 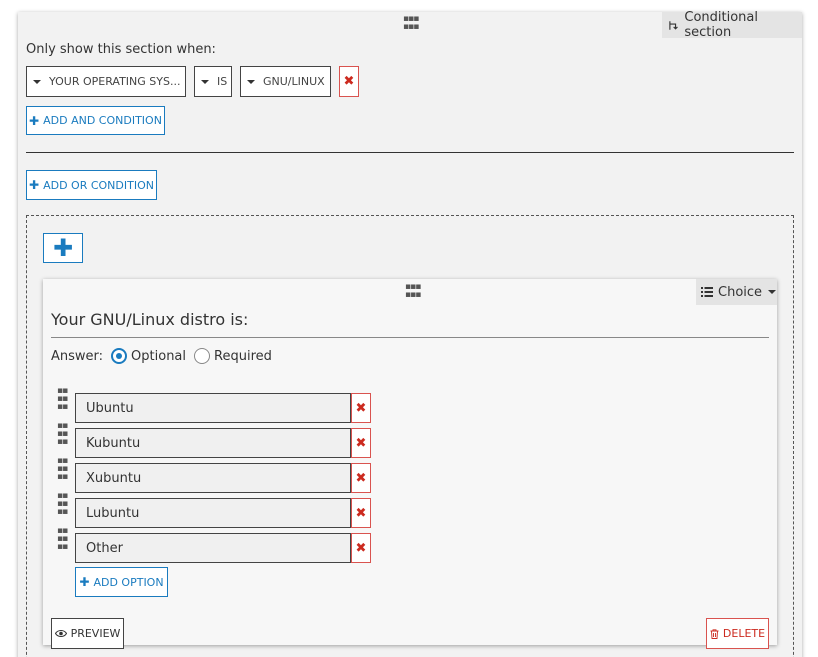 I want to click on add-and-condition-label: ADD AND CONDITION, so click(x=102, y=120).